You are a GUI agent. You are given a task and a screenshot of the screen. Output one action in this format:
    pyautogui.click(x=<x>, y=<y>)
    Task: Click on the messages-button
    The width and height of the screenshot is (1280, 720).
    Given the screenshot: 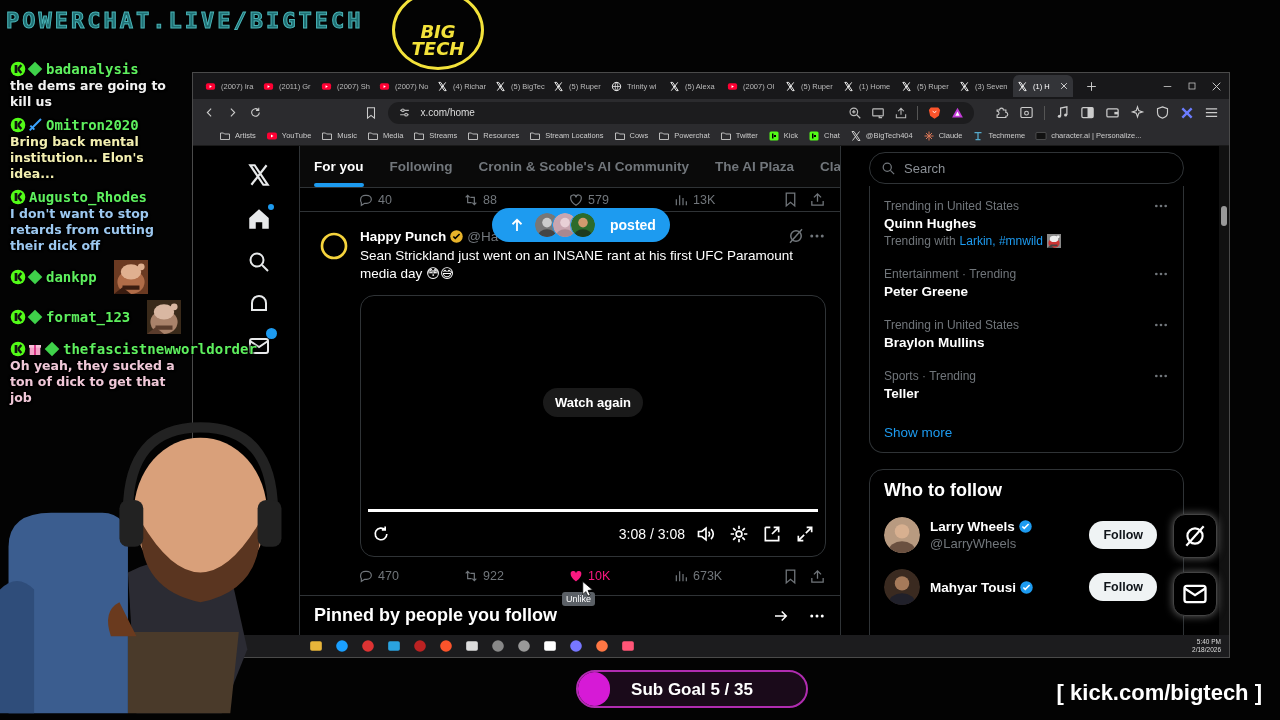 What is the action you would take?
    pyautogui.click(x=1195, y=594)
    